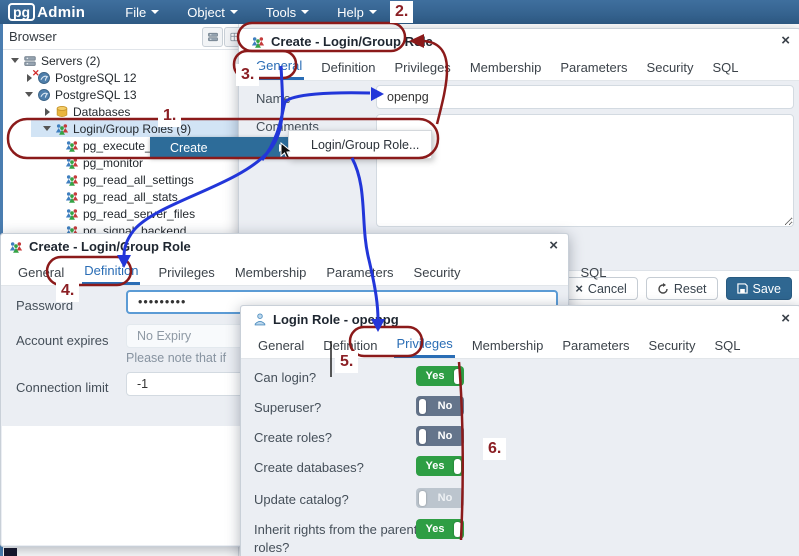  I want to click on tree-item-role: pg_read_server_files, so click(120, 213).